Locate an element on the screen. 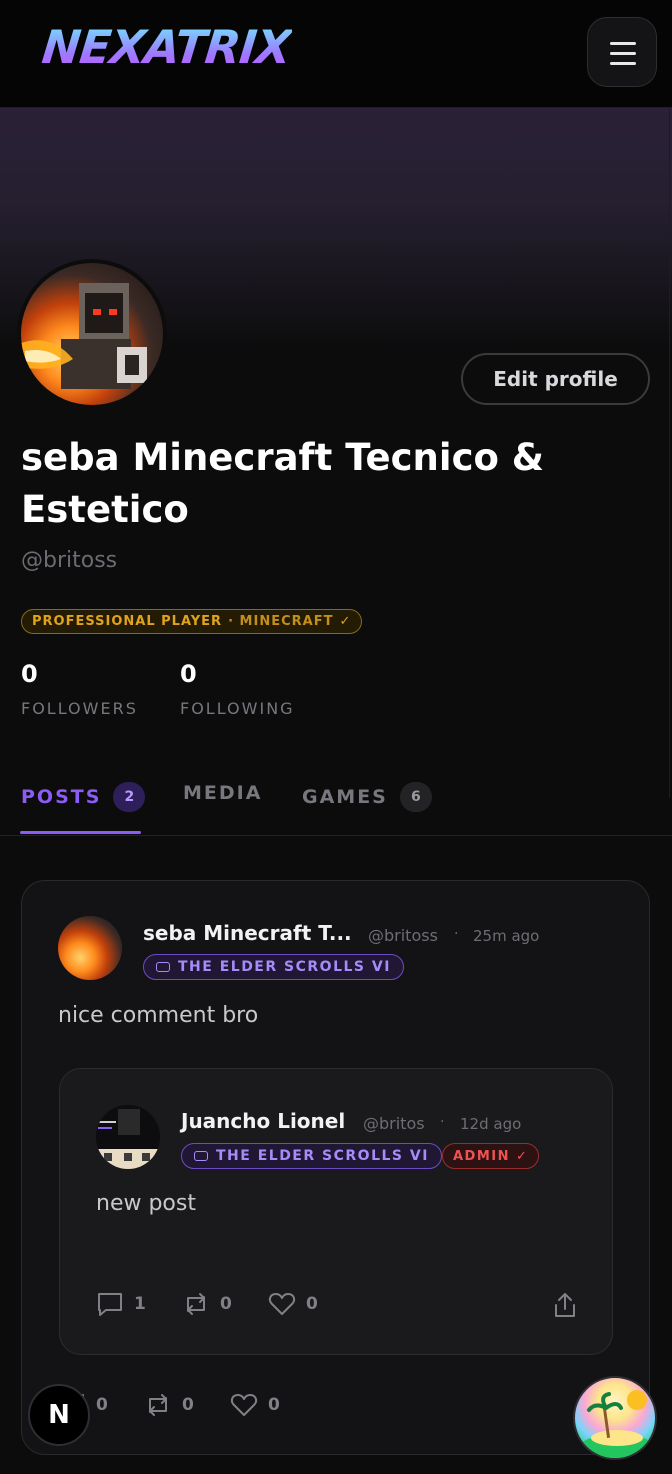  comment-icon is located at coordinates (110, 1304).